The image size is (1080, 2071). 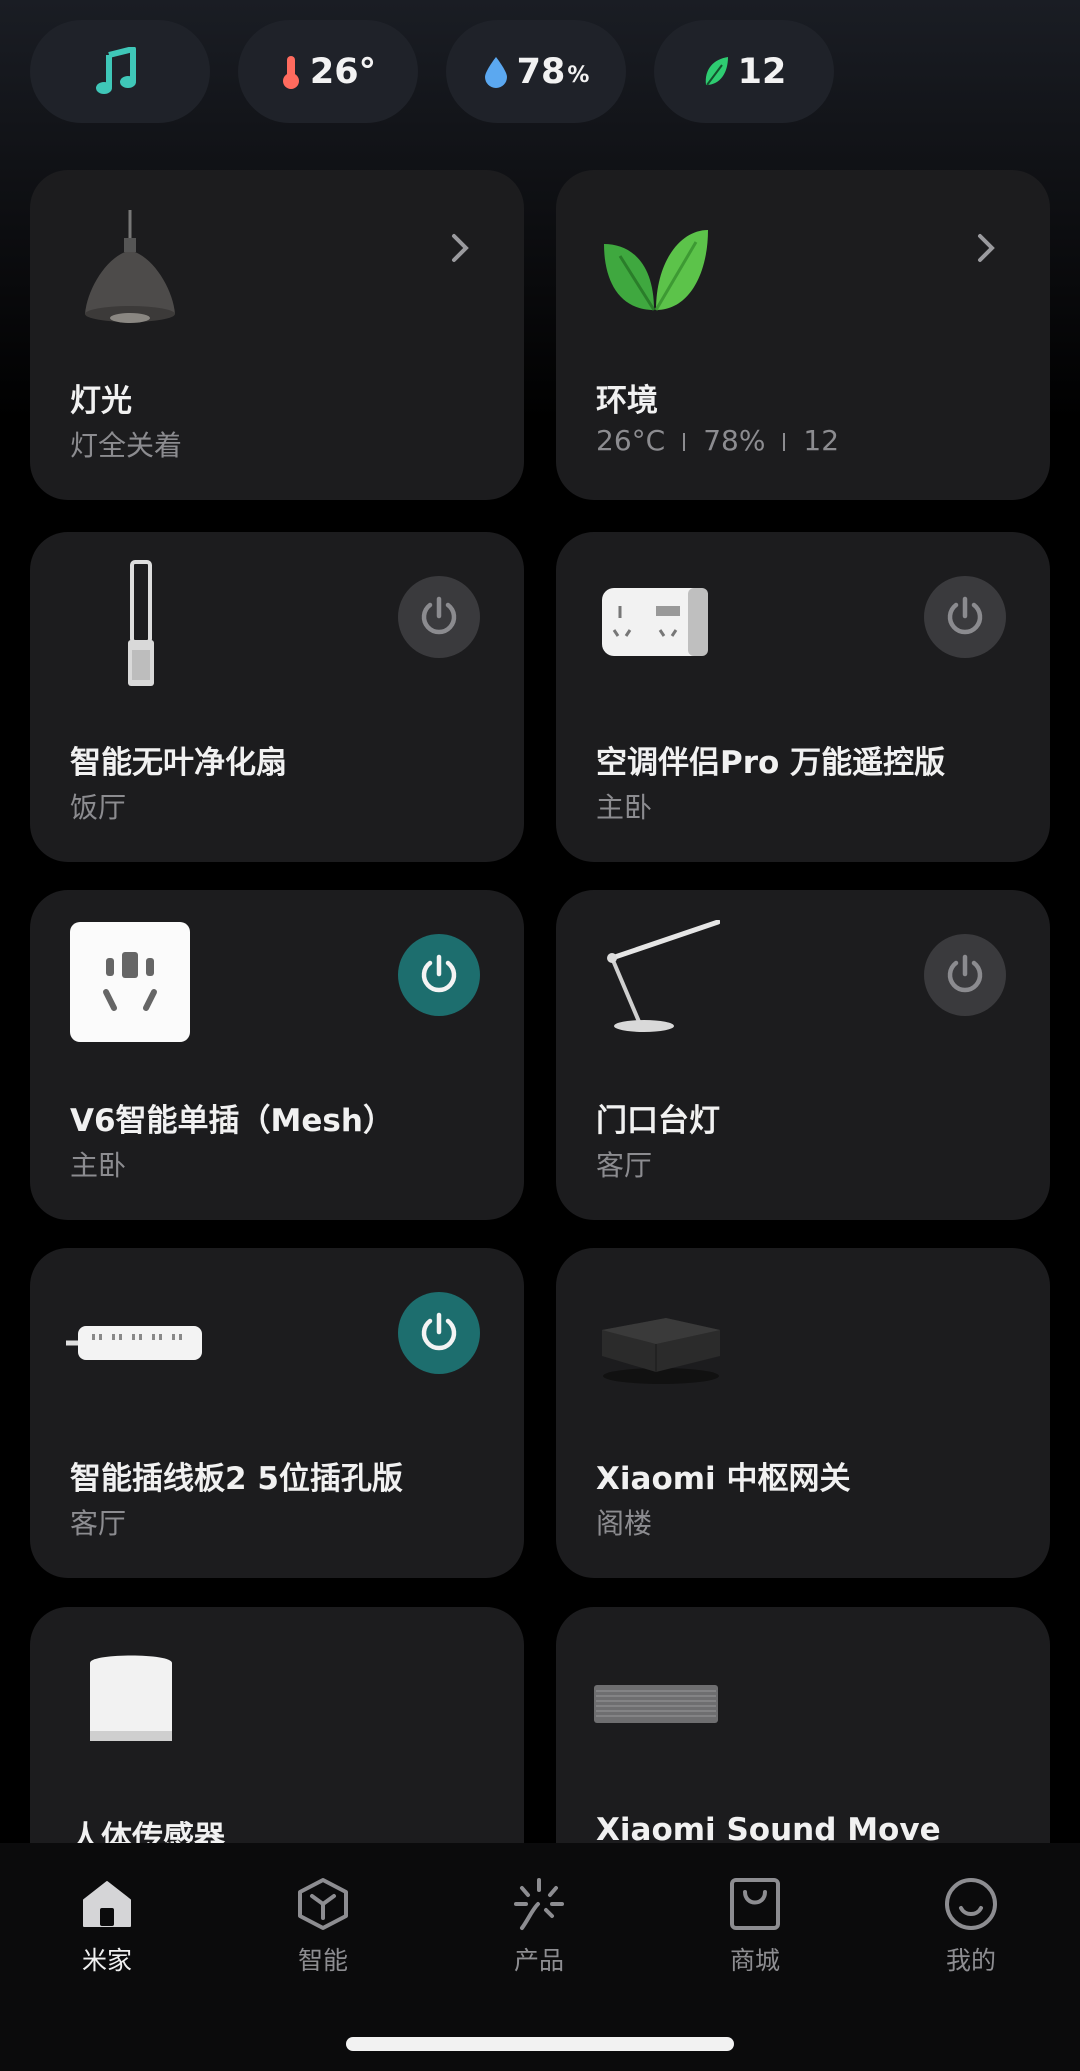 I want to click on card-title: 环境, so click(x=627, y=401).